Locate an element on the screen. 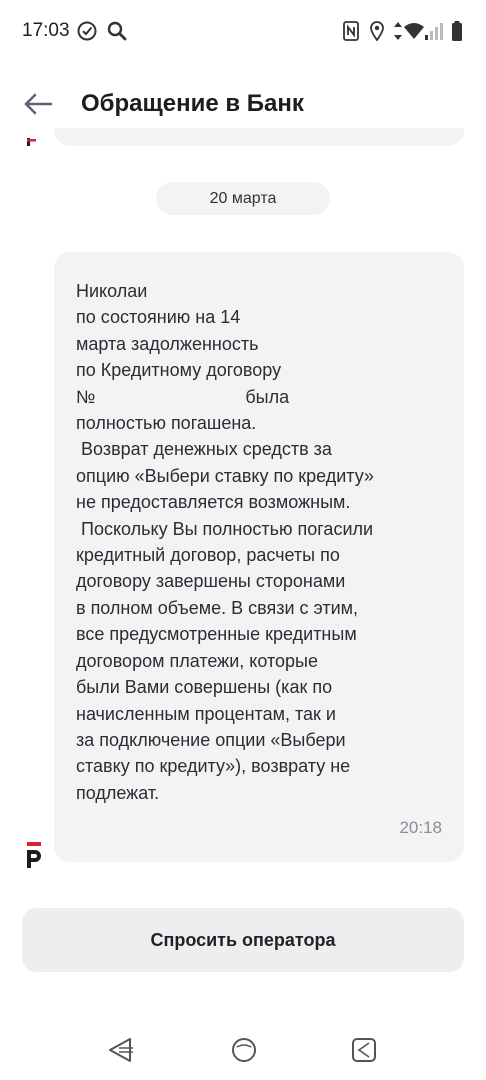  redaction-mask is located at coordinates (264, 290).